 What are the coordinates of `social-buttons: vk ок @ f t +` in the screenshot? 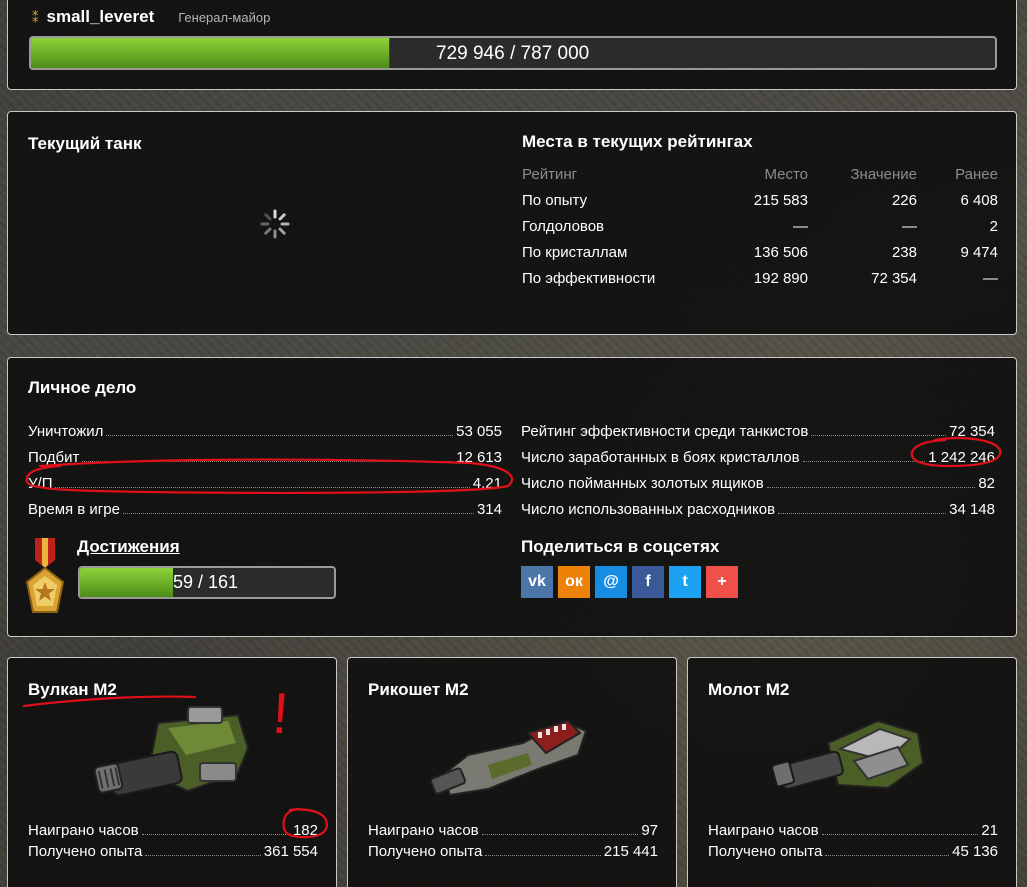 It's located at (629, 582).